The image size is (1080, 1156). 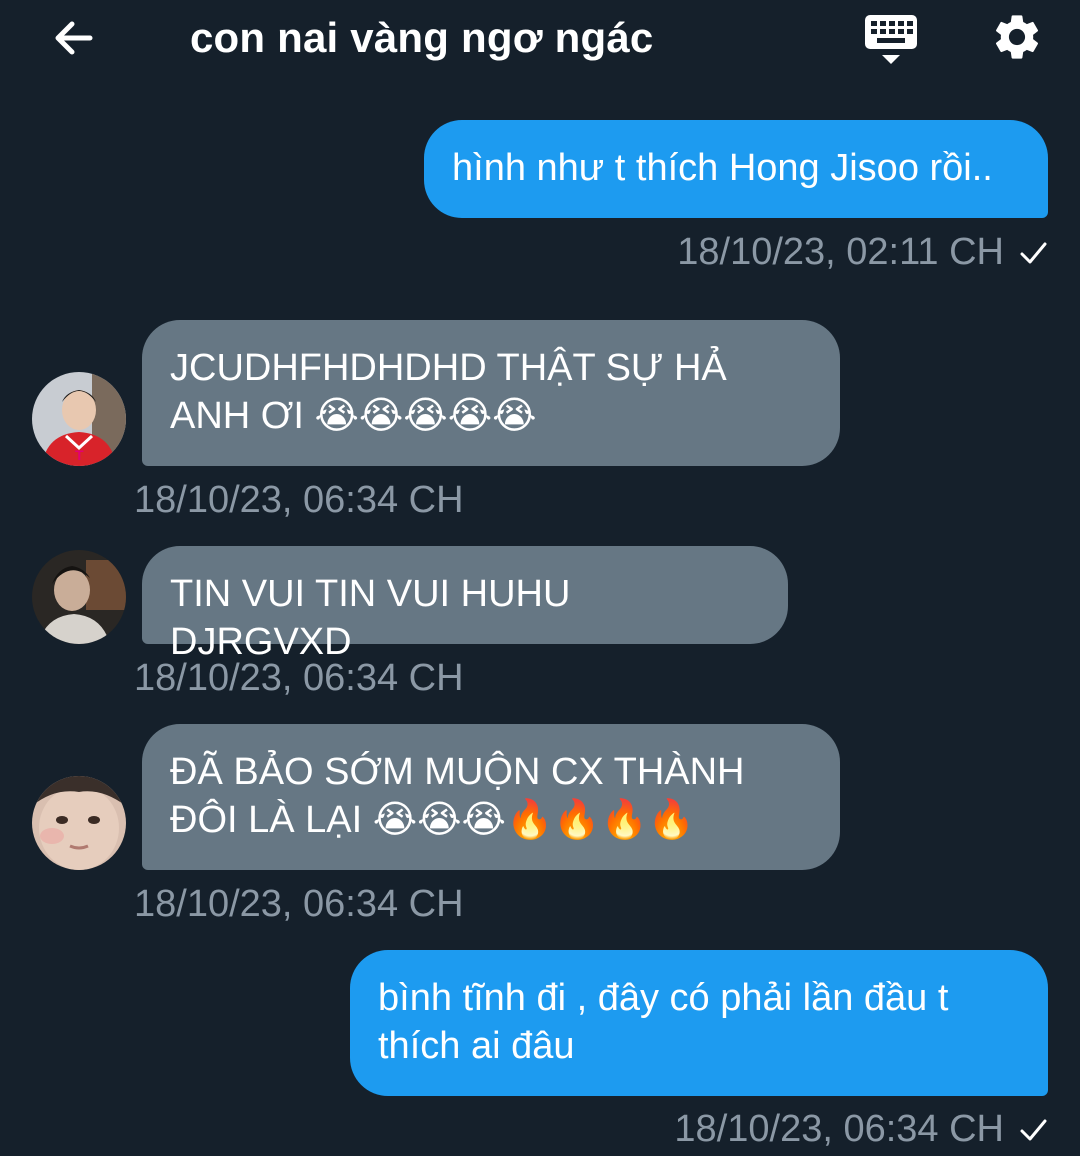 I want to click on message-text: hình như t thích Hong Jisoo rồi.., so click(x=722, y=168).